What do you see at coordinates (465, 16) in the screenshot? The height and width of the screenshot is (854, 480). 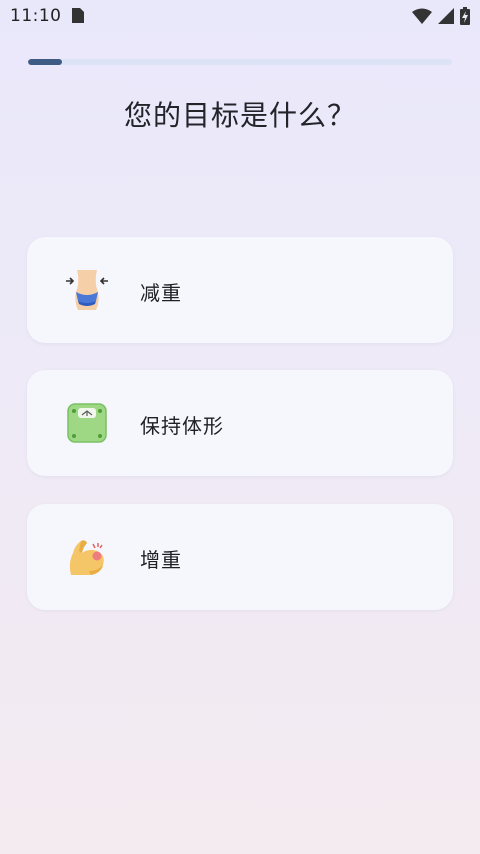 I see `battery-charging-icon` at bounding box center [465, 16].